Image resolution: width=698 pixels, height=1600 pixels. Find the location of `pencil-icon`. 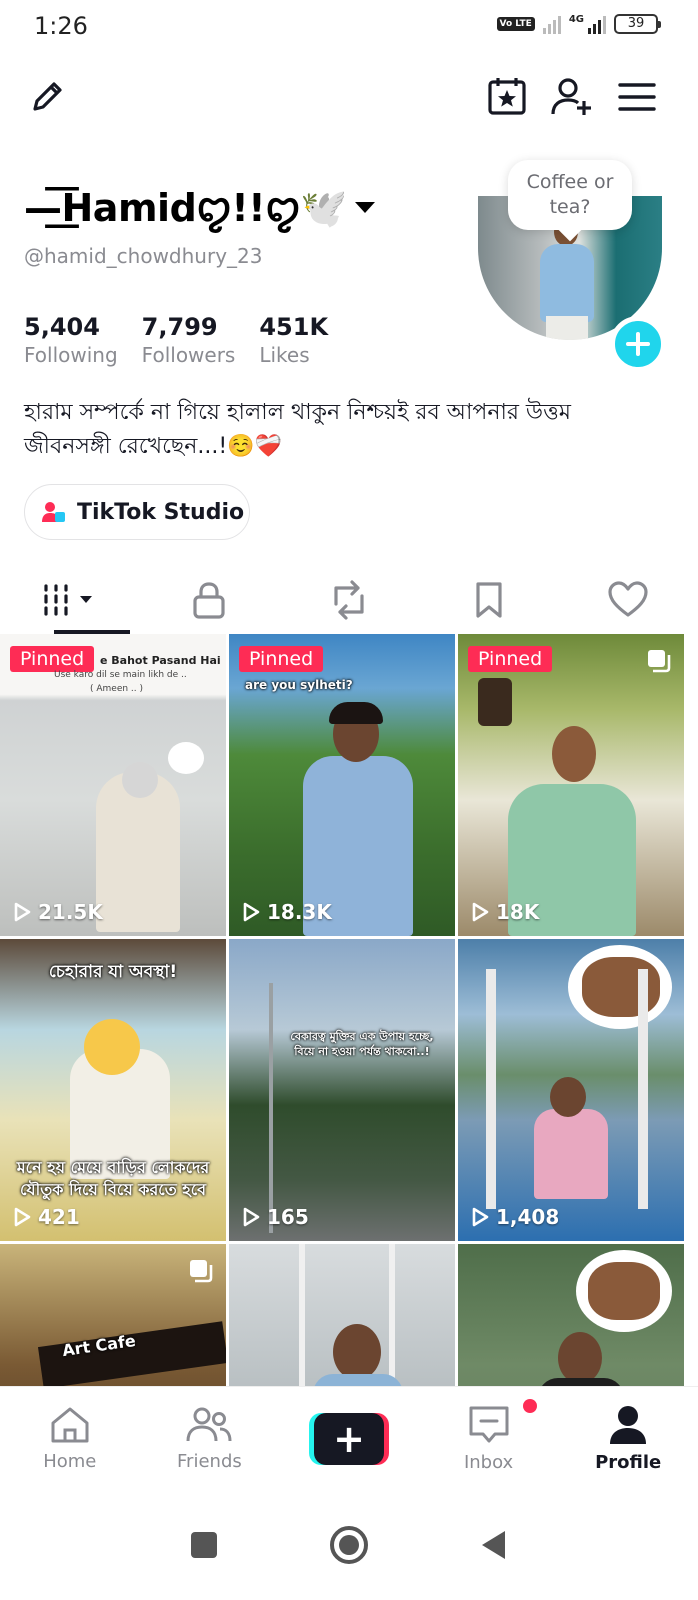

pencil-icon is located at coordinates (47, 97).